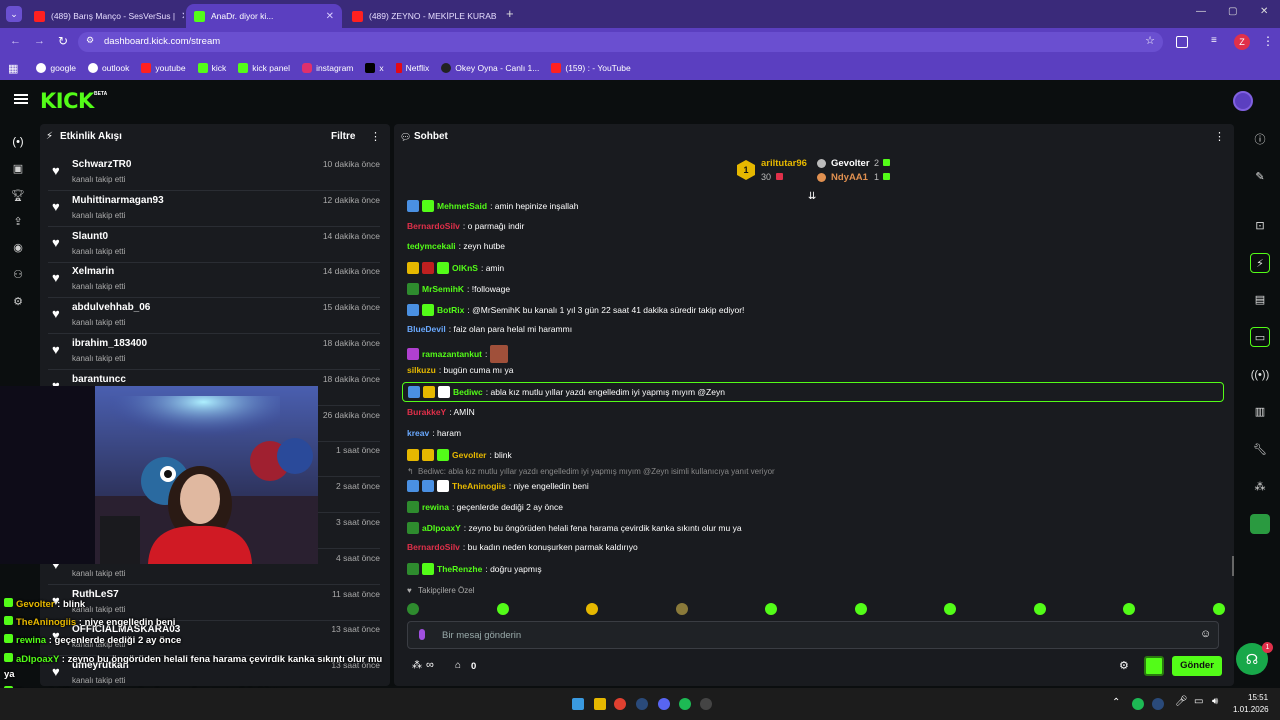 The image size is (1280, 720). What do you see at coordinates (375, 136) in the screenshot?
I see `more-options-icon: ⋮` at bounding box center [375, 136].